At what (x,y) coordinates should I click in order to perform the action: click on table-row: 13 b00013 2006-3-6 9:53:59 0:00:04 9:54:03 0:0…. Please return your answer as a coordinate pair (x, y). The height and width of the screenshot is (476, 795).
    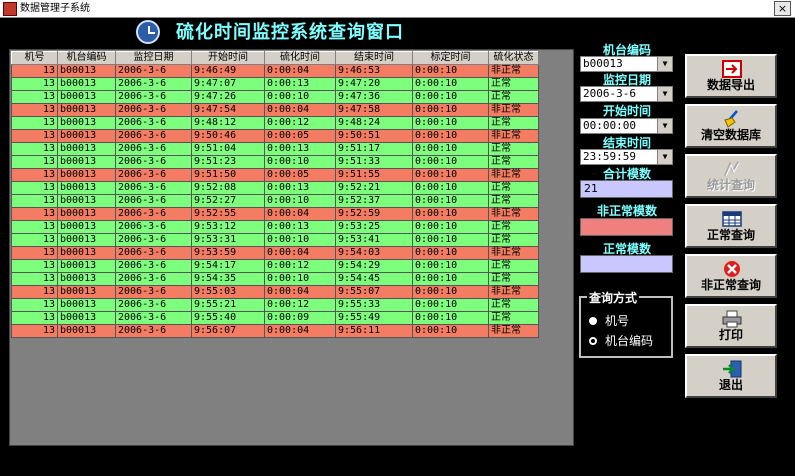
    Looking at the image, I should click on (275, 253).